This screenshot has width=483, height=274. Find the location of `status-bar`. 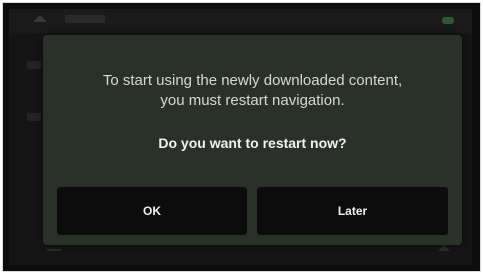

status-bar is located at coordinates (240, 21).